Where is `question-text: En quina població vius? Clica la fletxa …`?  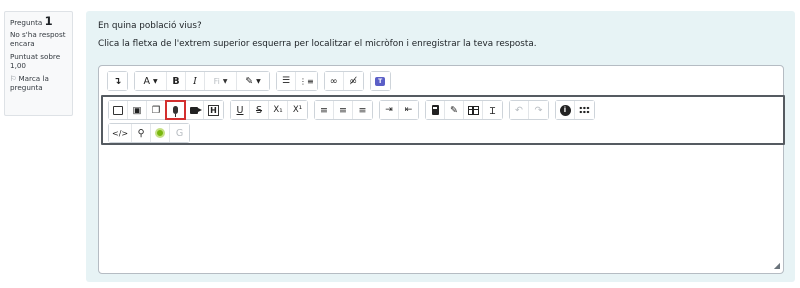
question-text: En quina població vius? Clica la fletxa … is located at coordinates (317, 38).